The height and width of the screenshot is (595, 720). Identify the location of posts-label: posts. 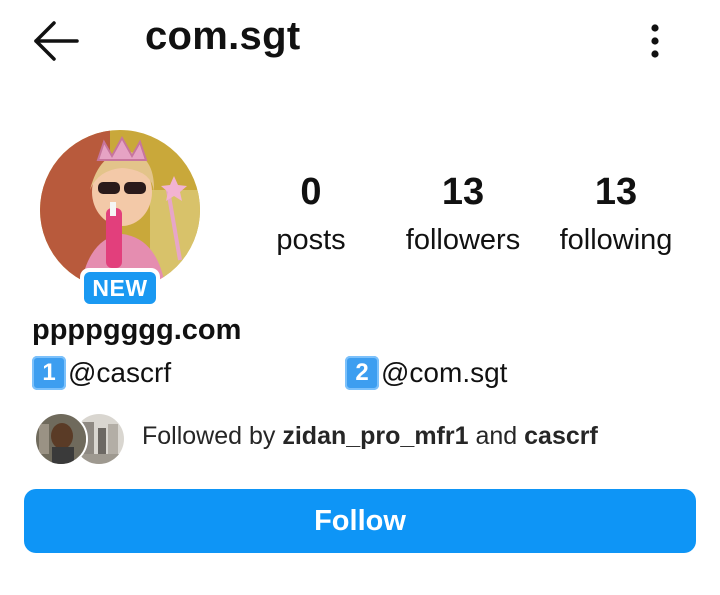
(311, 240).